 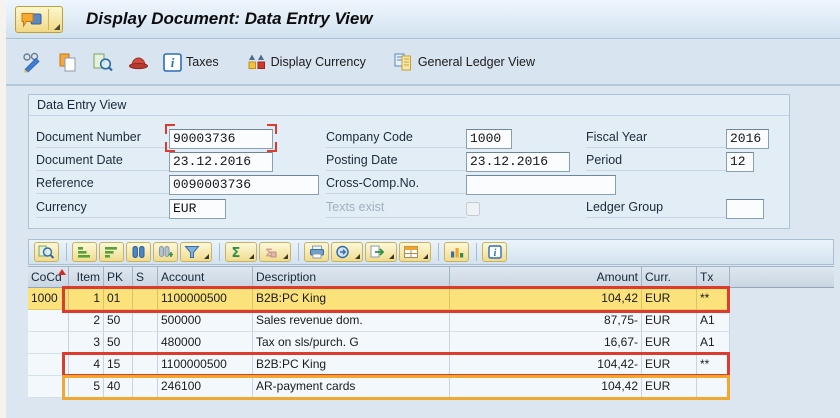 What do you see at coordinates (316, 252) in the screenshot?
I see `print-button` at bounding box center [316, 252].